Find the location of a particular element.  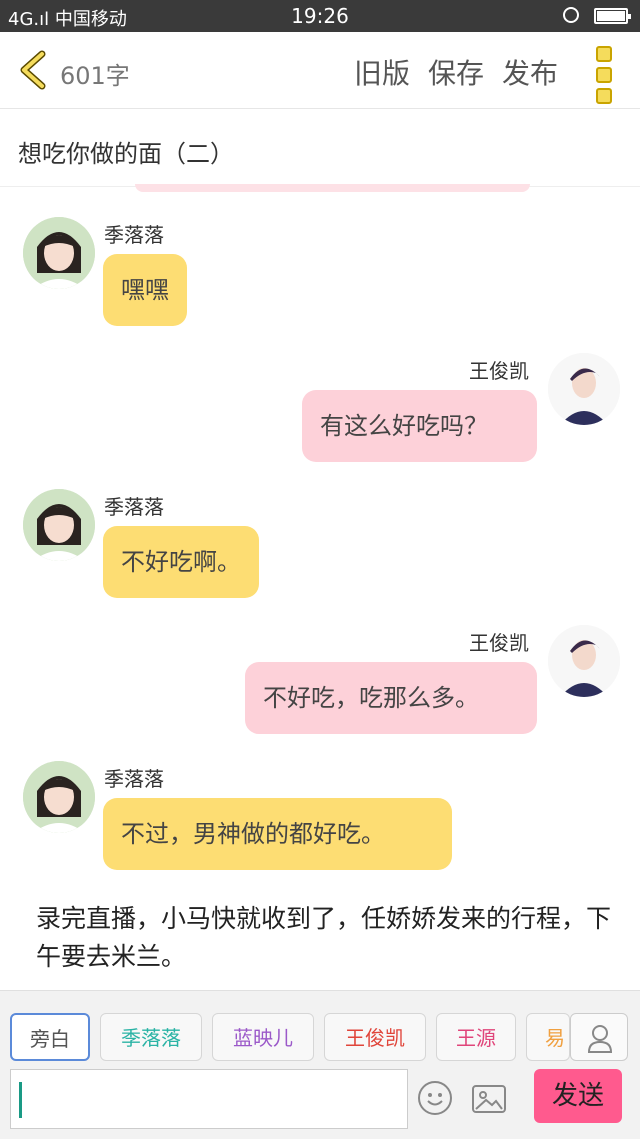

composer-panel: 旁白 季落落 蓝映儿 王俊凯 王源 易 发送 is located at coordinates (320, 1064).